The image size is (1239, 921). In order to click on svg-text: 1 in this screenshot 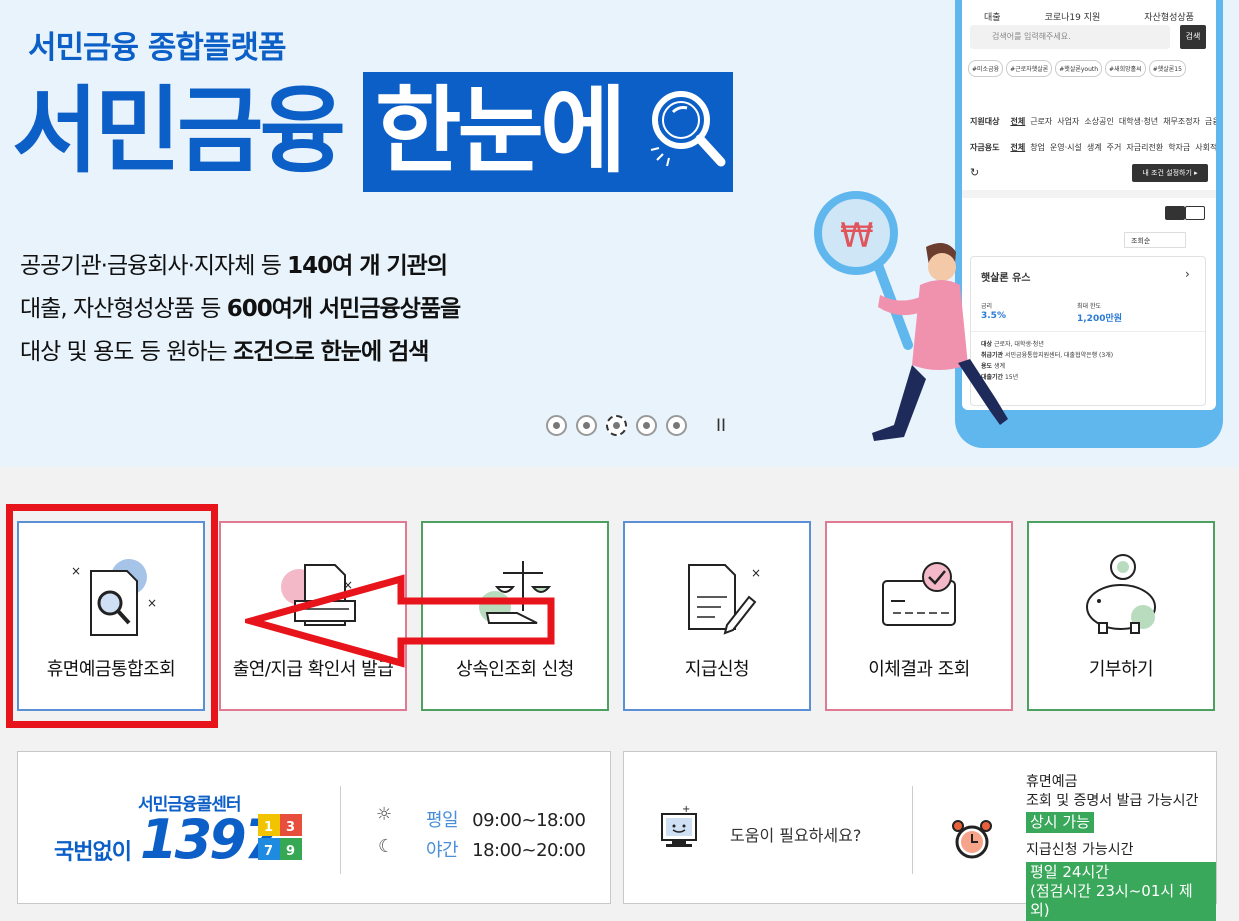, I will do `click(268, 827)`.